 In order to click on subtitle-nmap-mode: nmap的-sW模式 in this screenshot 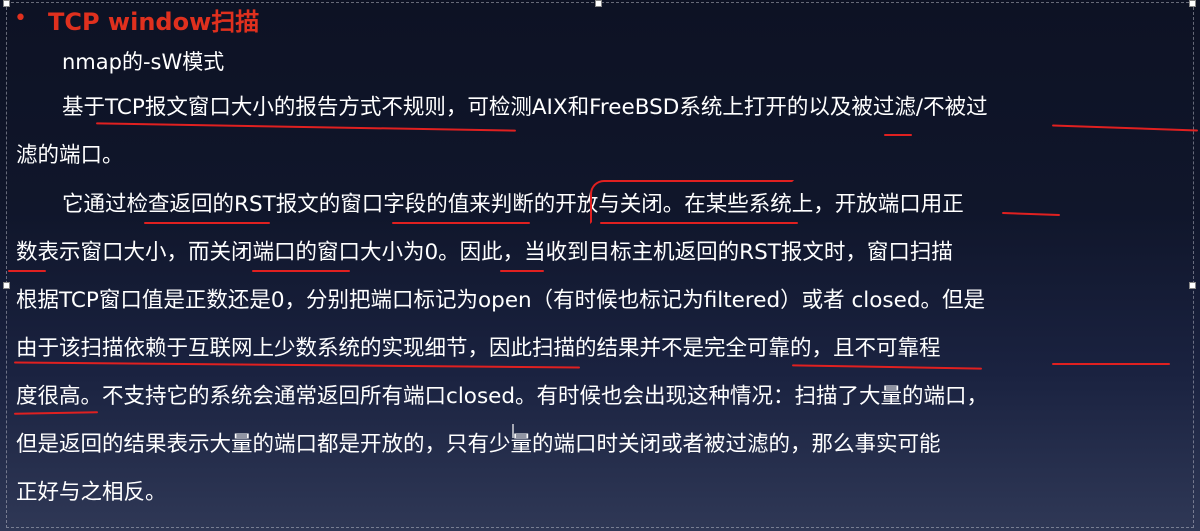, I will do `click(143, 62)`.